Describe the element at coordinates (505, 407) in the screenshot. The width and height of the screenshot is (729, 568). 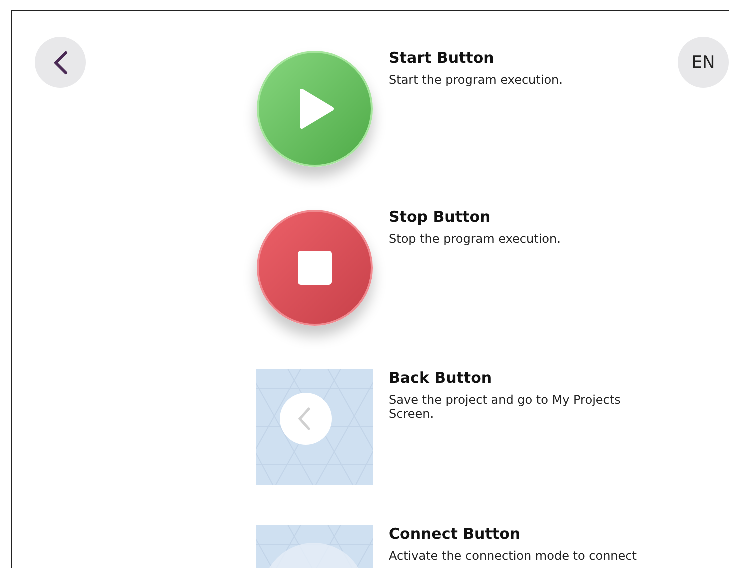
I see `item-description: Save the project and go to My Projects Screen.` at that location.